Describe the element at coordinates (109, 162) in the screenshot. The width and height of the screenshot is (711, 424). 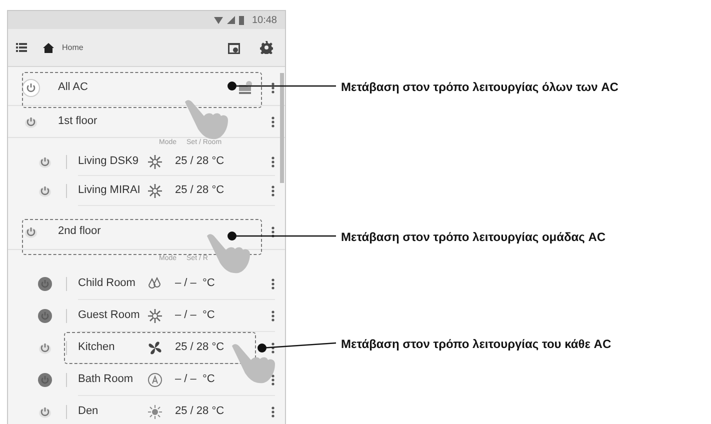
I see `unit-name: Living DSK9` at that location.